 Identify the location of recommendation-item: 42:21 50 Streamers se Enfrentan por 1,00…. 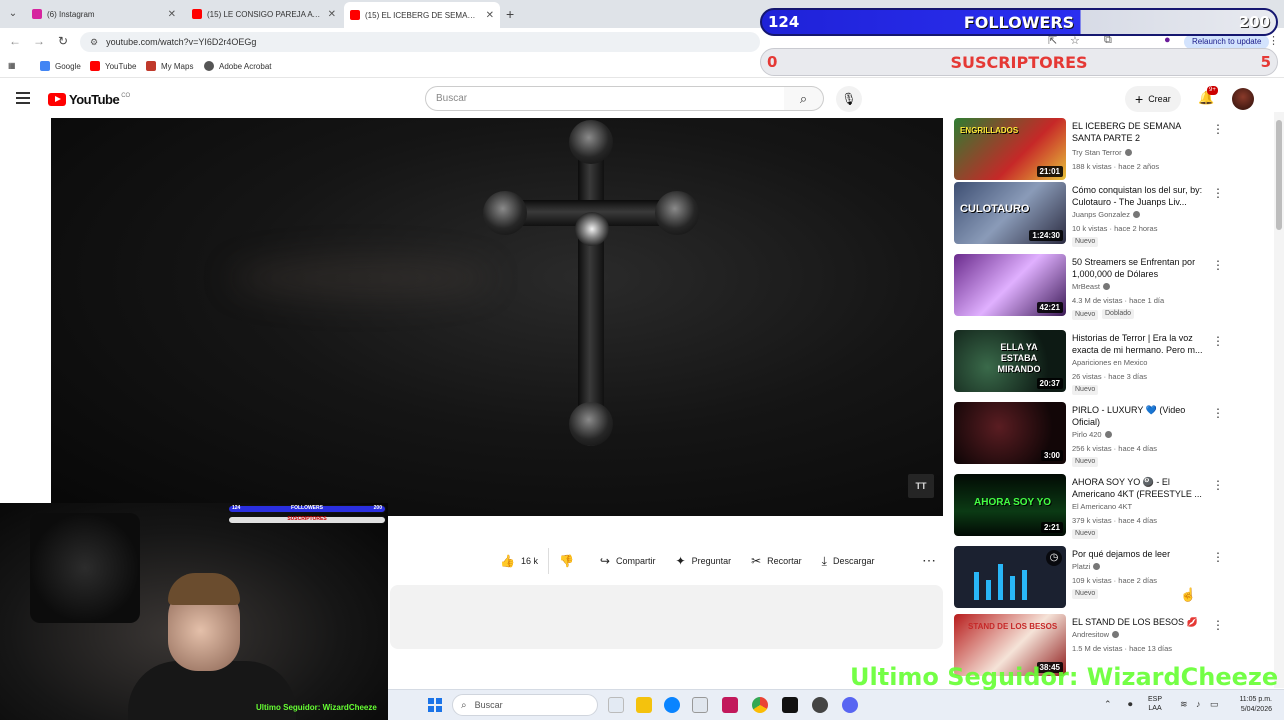
(1109, 287).